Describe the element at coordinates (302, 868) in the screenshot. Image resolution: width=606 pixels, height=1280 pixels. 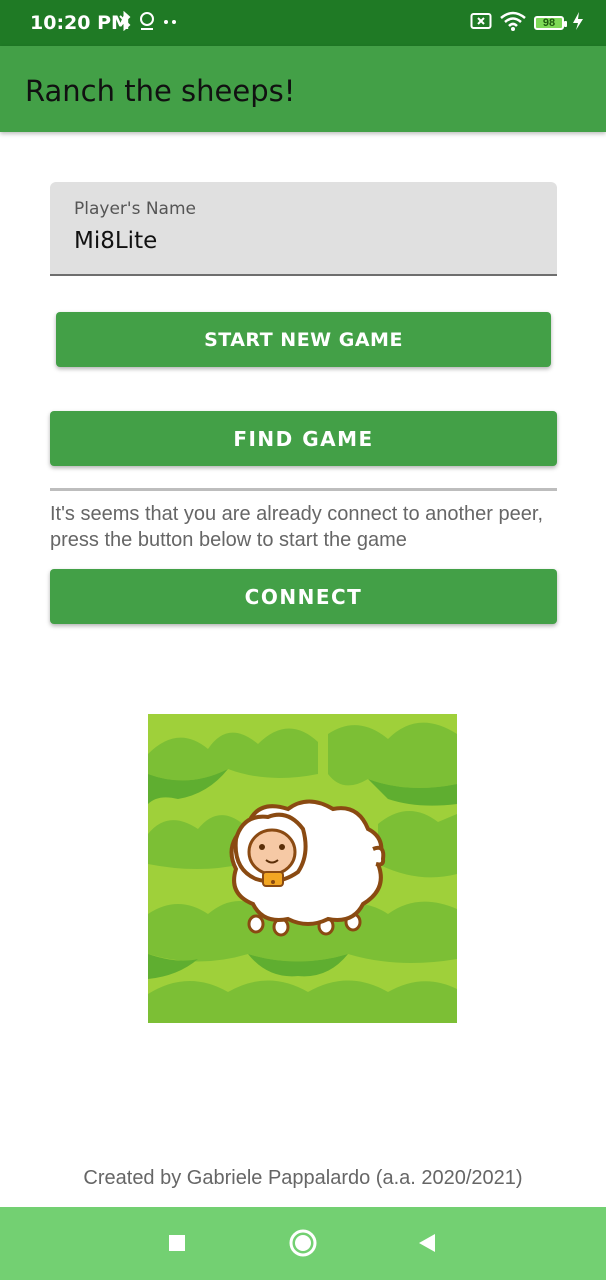
I see `sheep-illustration` at that location.